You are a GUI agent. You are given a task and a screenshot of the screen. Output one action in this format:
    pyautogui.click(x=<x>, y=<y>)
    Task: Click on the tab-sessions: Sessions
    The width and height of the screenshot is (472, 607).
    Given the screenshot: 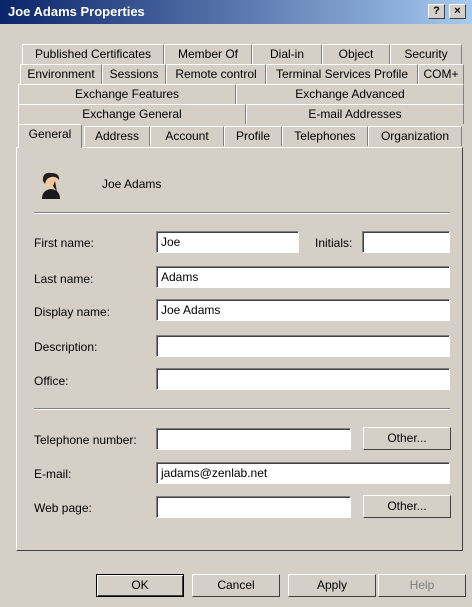 What is the action you would take?
    pyautogui.click(x=134, y=74)
    